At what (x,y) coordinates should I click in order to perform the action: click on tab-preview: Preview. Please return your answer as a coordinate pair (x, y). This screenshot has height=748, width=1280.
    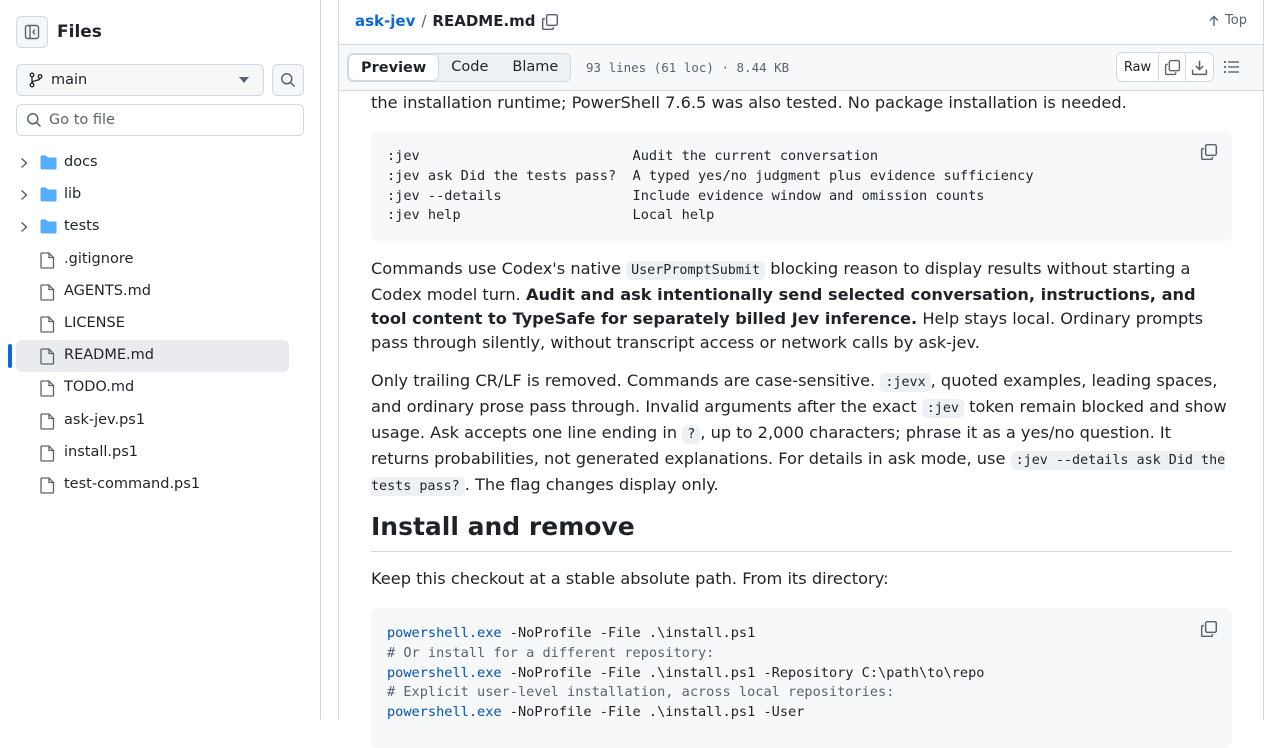
    Looking at the image, I should click on (394, 67).